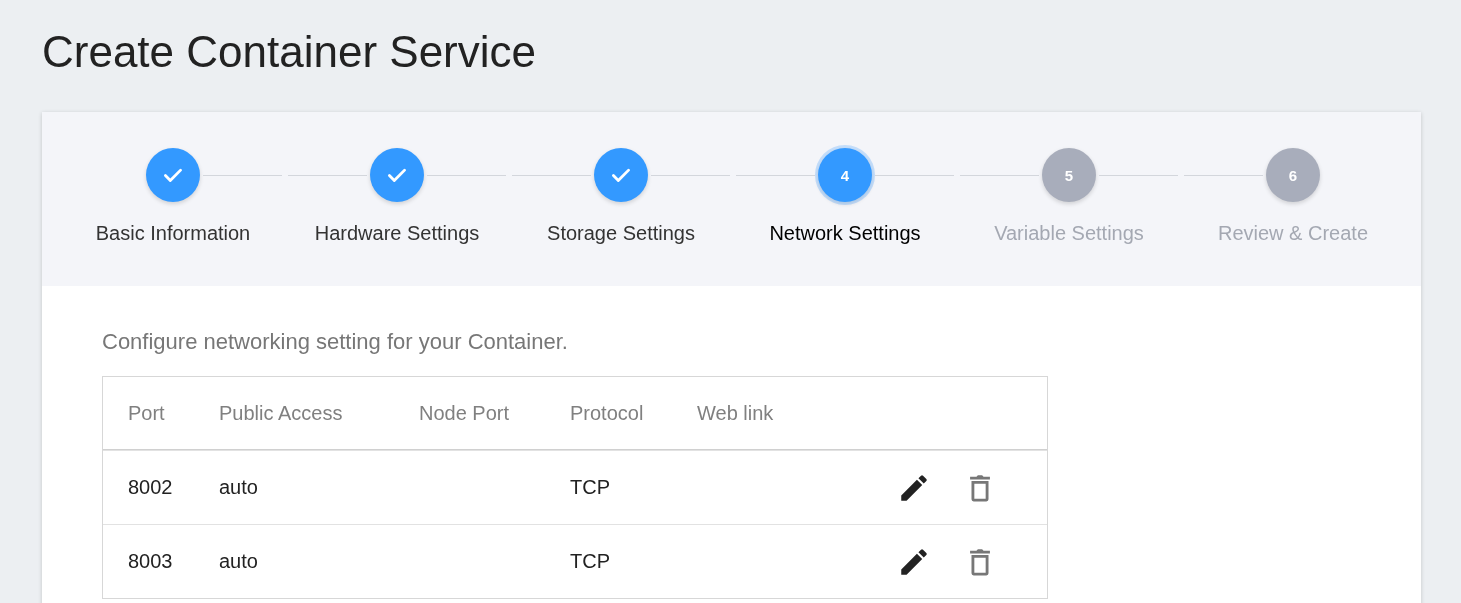  What do you see at coordinates (1069, 175) in the screenshot?
I see `step-circle: 5` at bounding box center [1069, 175].